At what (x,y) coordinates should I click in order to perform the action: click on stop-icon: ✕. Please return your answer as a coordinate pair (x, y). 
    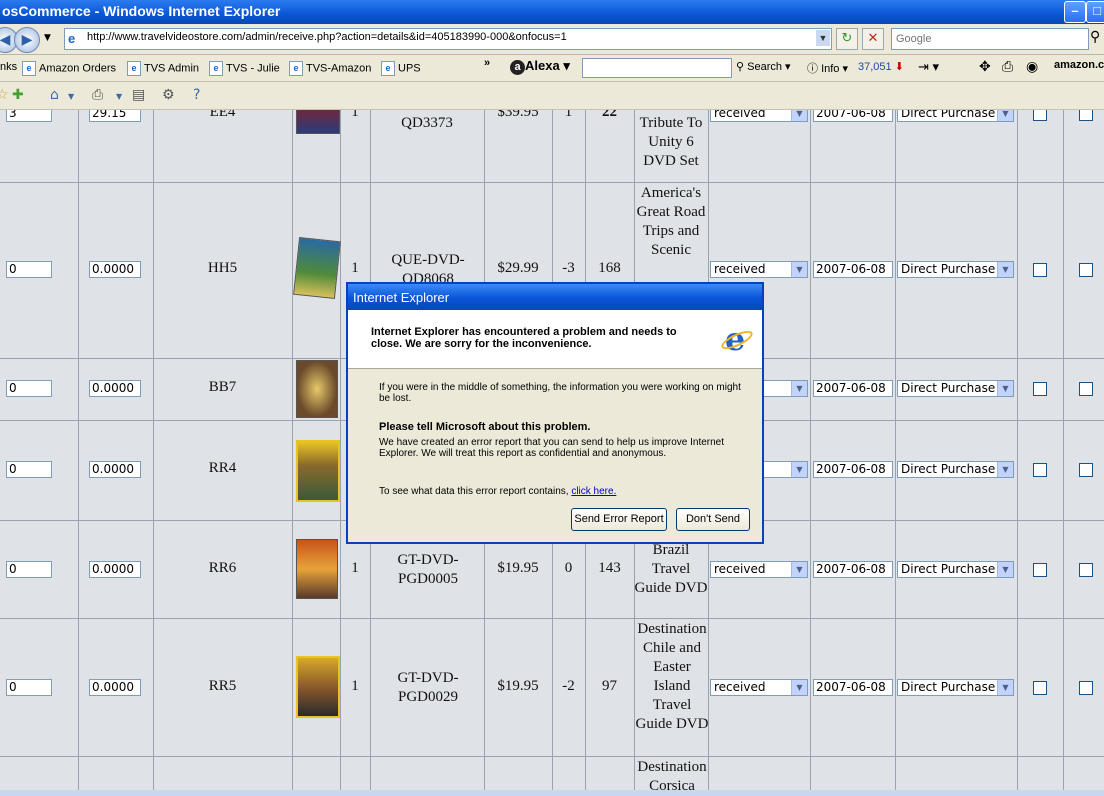
    Looking at the image, I should click on (873, 39).